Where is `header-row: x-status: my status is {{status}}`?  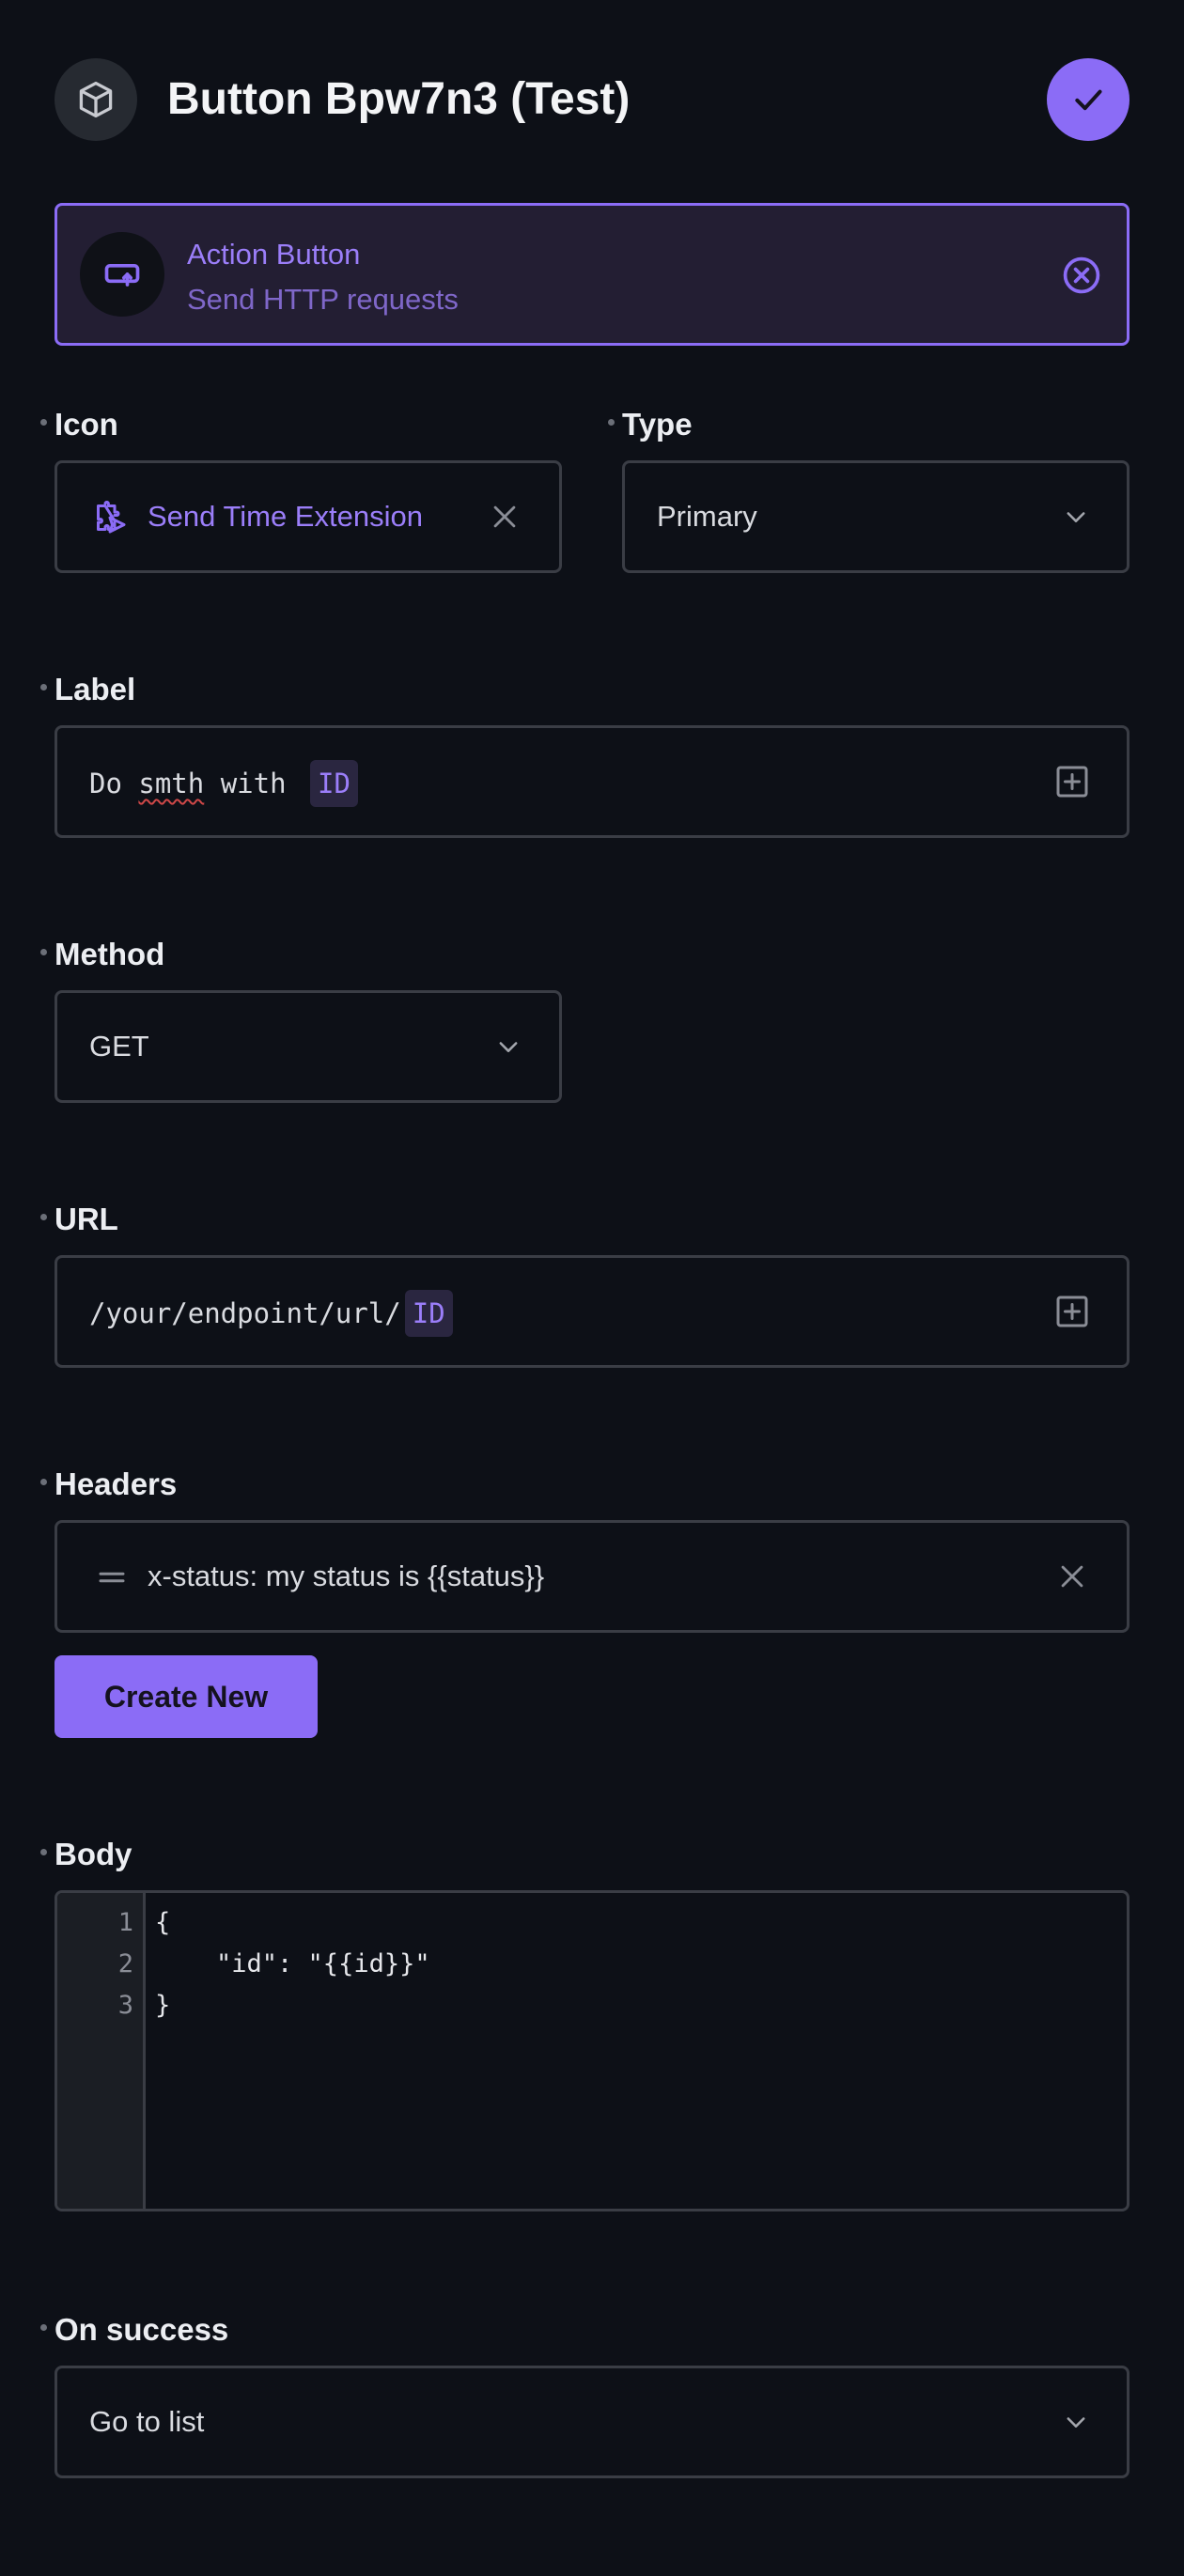 header-row: x-status: my status is {{status}} is located at coordinates (592, 1576).